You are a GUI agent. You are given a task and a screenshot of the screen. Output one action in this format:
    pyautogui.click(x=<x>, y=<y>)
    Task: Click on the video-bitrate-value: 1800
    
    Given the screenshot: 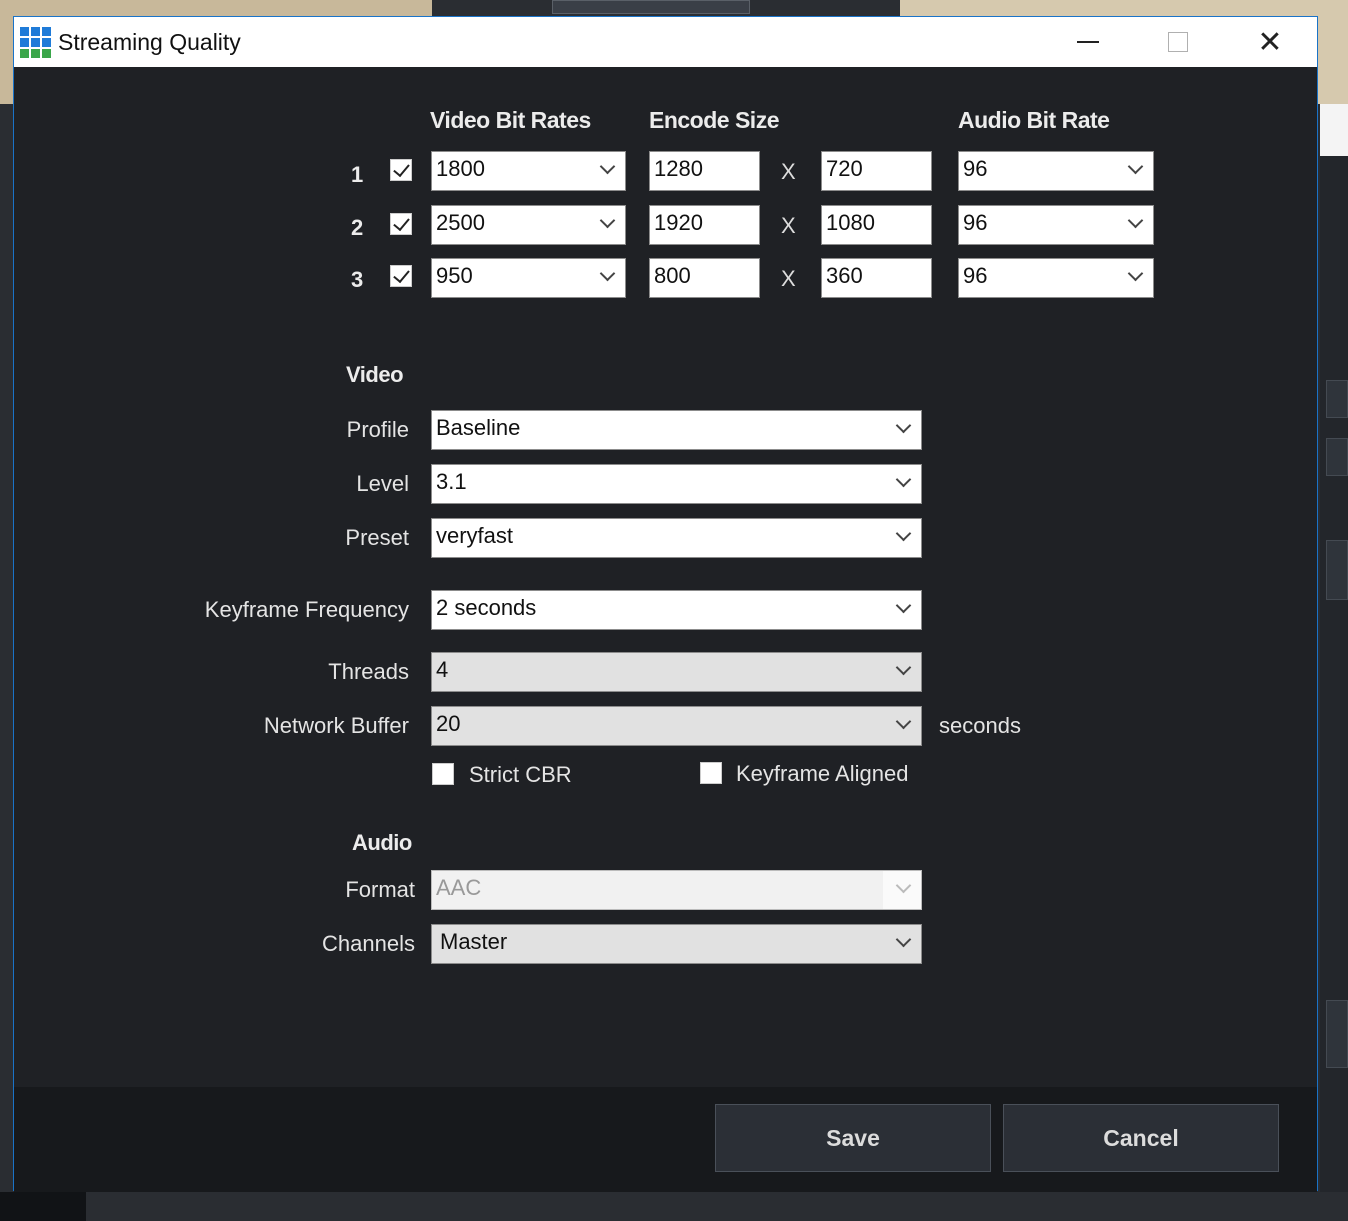 What is the action you would take?
    pyautogui.click(x=460, y=168)
    